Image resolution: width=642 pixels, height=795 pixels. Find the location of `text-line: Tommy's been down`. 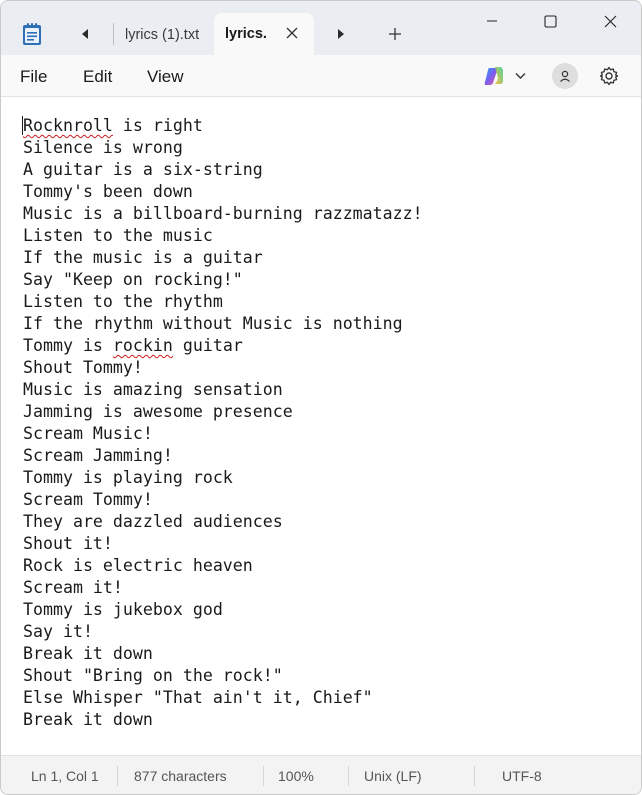

text-line: Tommy's been down is located at coordinates (108, 191).